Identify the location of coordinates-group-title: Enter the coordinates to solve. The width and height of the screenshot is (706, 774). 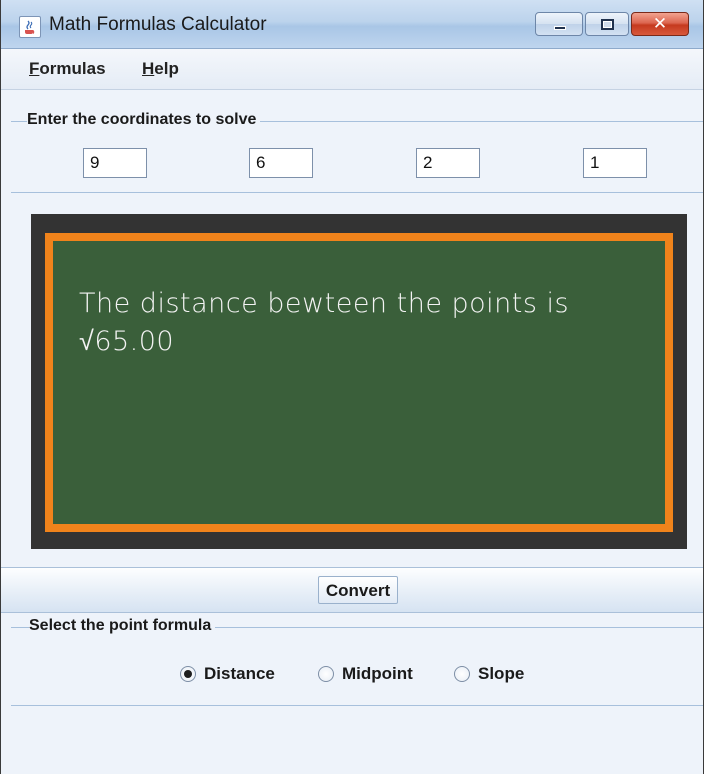
(144, 120).